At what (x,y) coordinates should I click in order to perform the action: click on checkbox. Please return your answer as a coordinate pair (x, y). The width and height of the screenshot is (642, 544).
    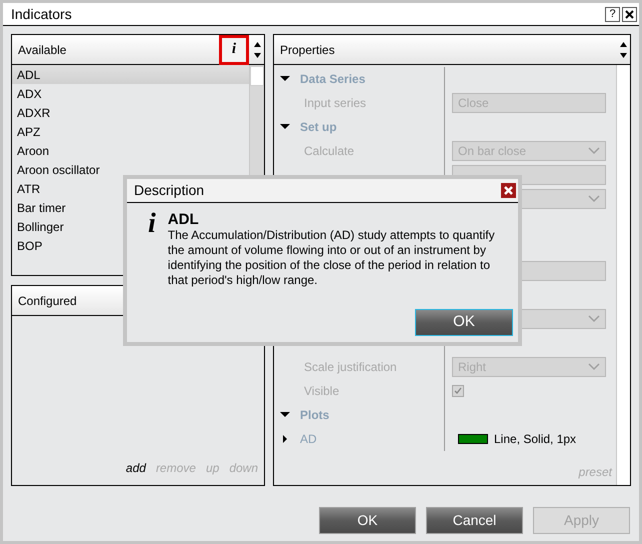
    Looking at the image, I should click on (458, 391).